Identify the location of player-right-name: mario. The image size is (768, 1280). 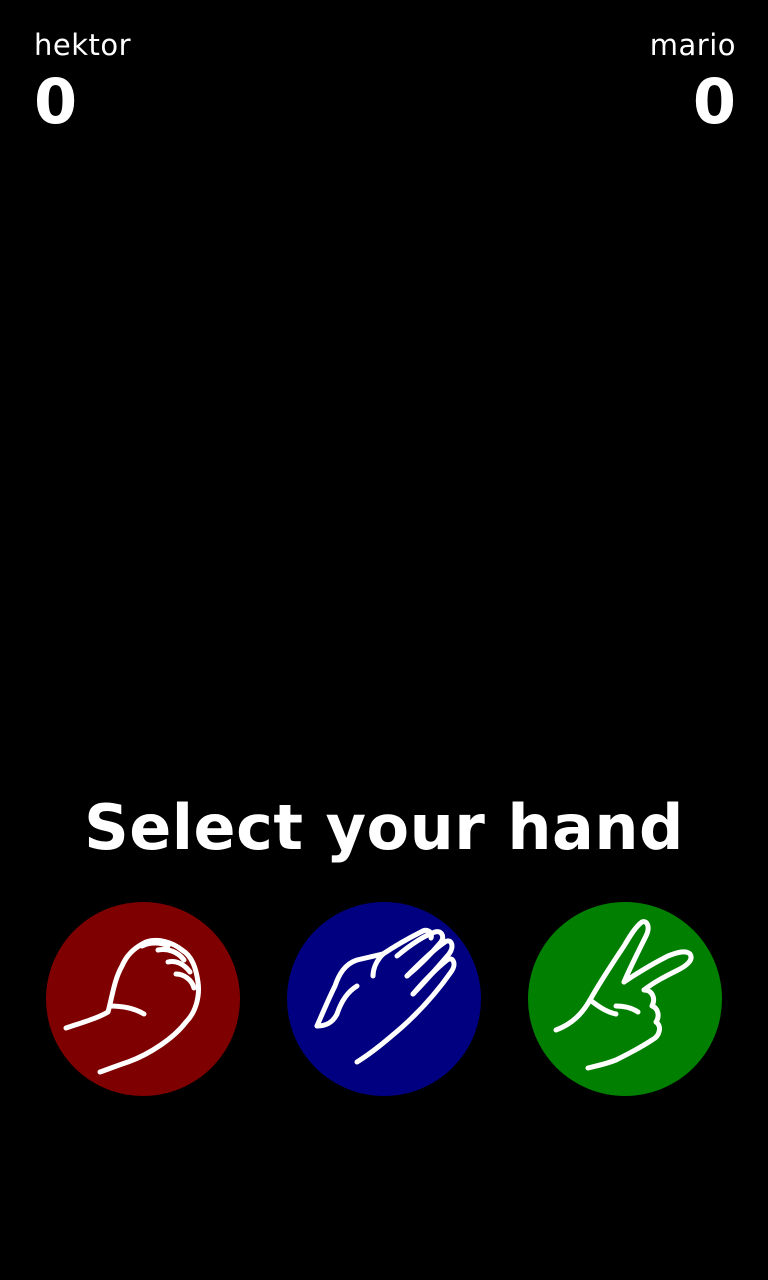
(692, 45).